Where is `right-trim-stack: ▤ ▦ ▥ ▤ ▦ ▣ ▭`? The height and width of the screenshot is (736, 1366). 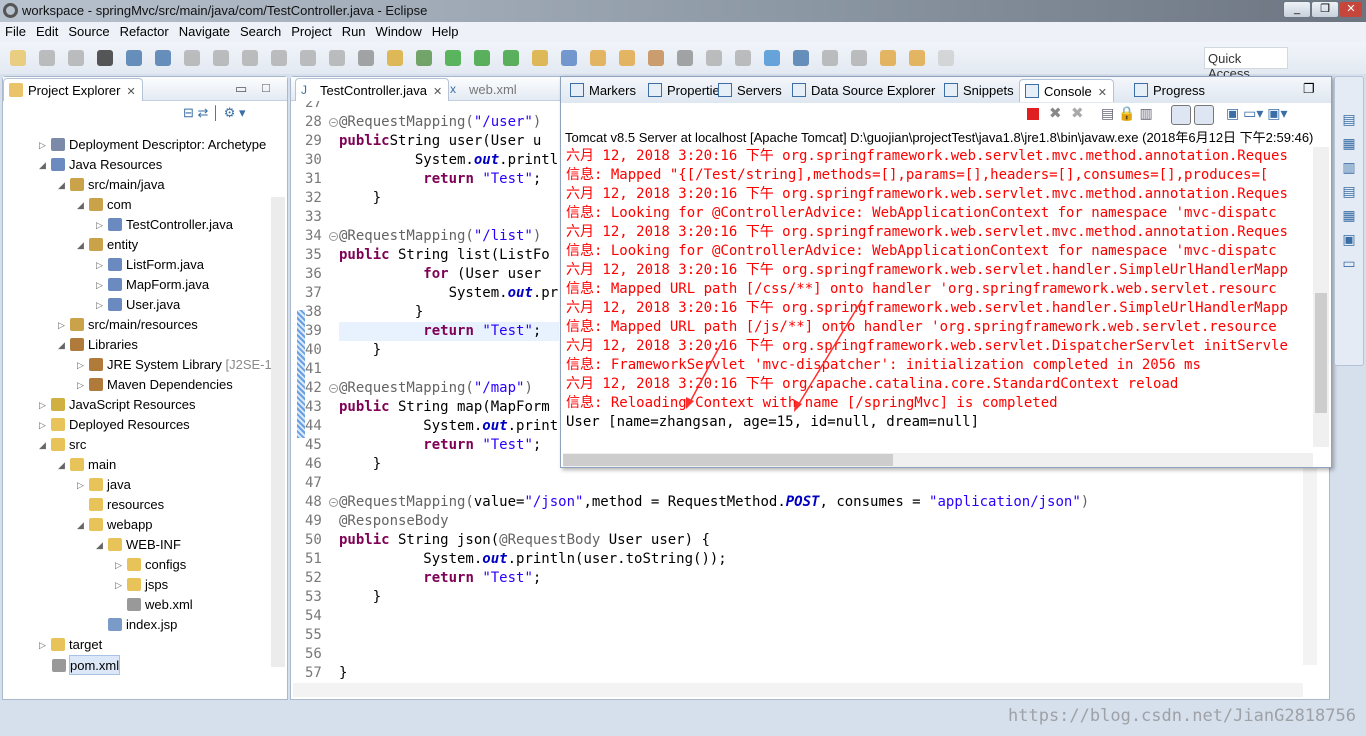
right-trim-stack: ▤ ▦ ▥ ▤ ▦ ▣ ▭ is located at coordinates (1349, 221).